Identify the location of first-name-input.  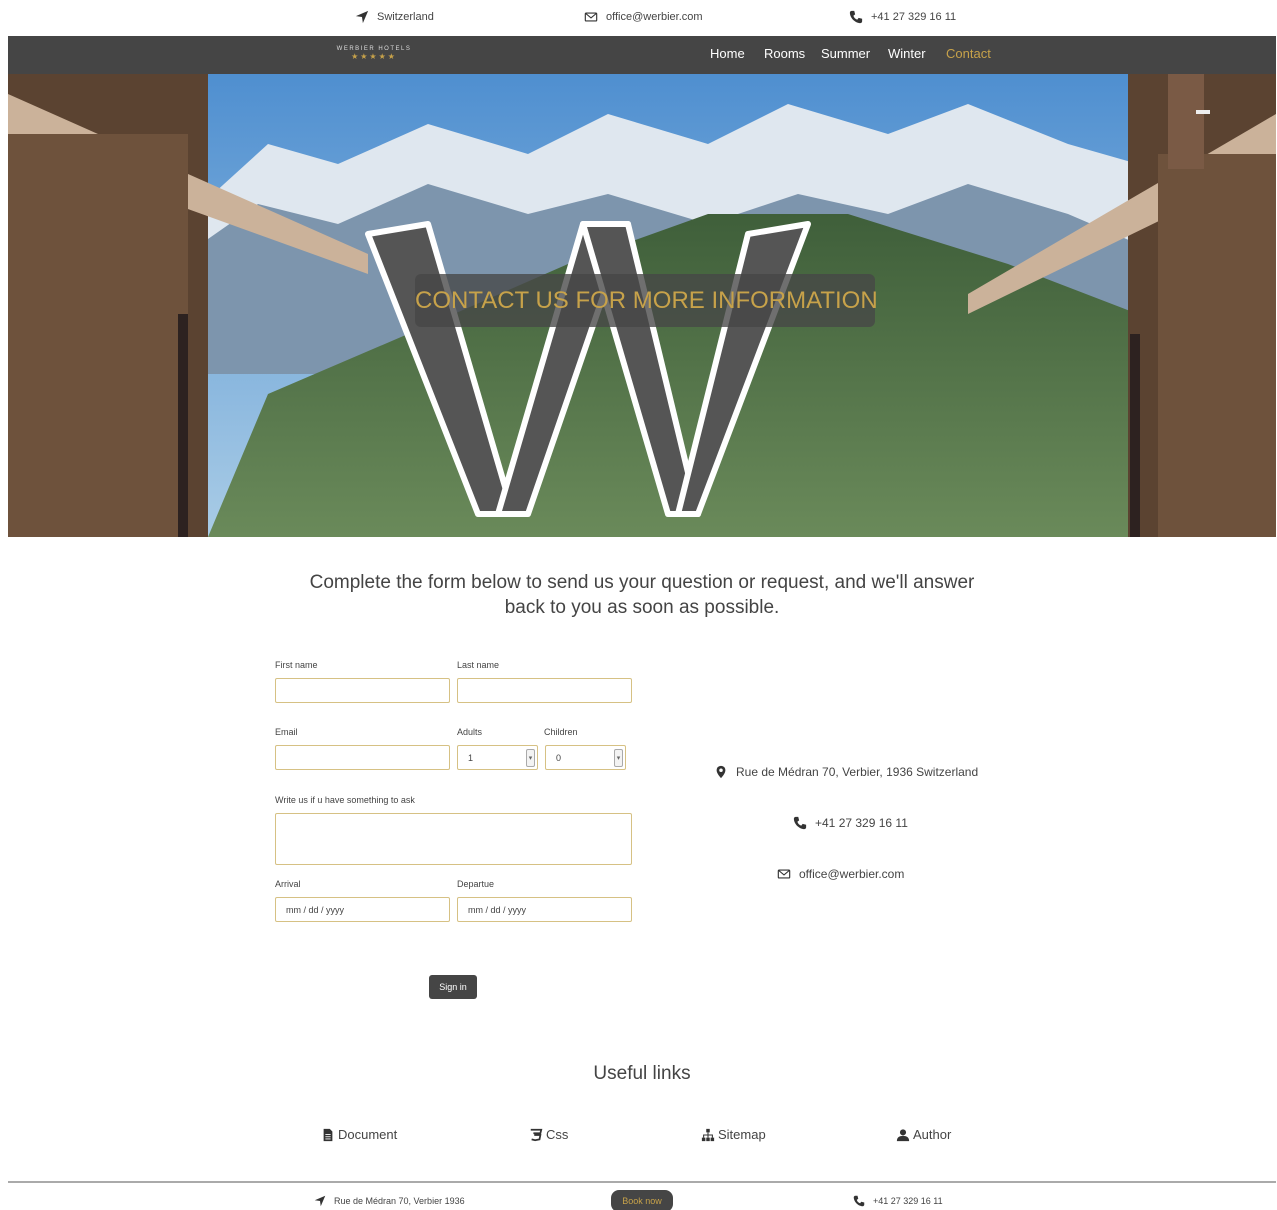
(362, 690).